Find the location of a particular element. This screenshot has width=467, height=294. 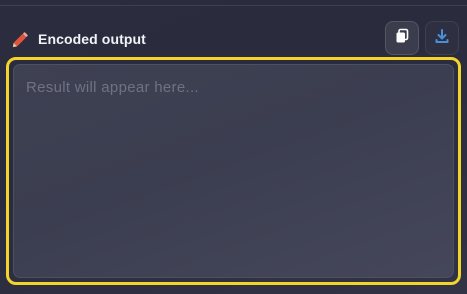

copy-button is located at coordinates (402, 38).